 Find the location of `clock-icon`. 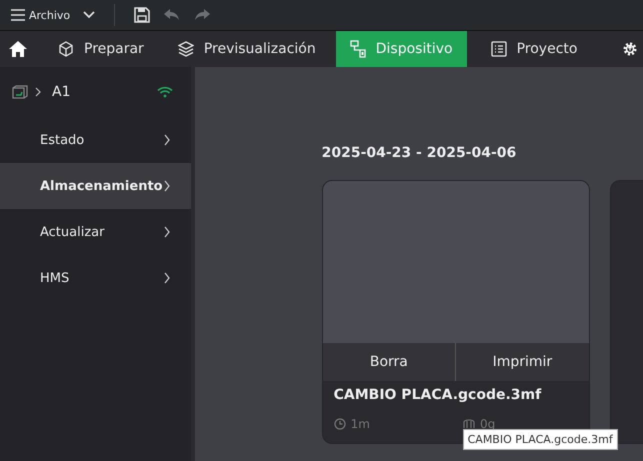

clock-icon is located at coordinates (340, 424).